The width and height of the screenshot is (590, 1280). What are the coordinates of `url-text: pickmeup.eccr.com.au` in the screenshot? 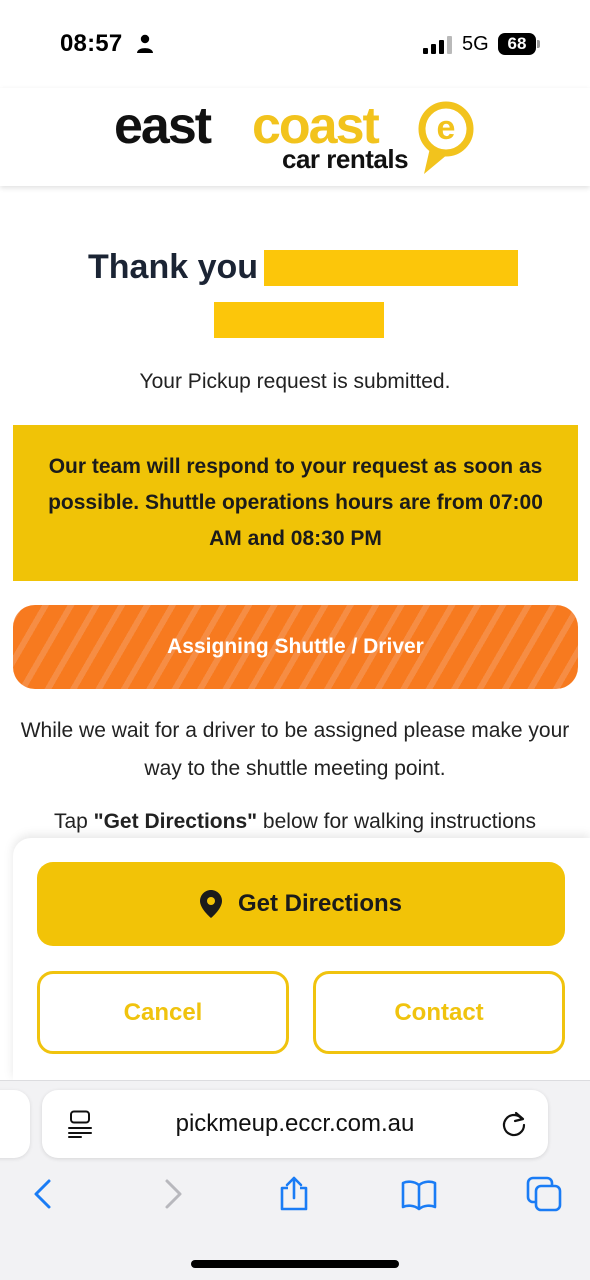 It's located at (295, 1123).